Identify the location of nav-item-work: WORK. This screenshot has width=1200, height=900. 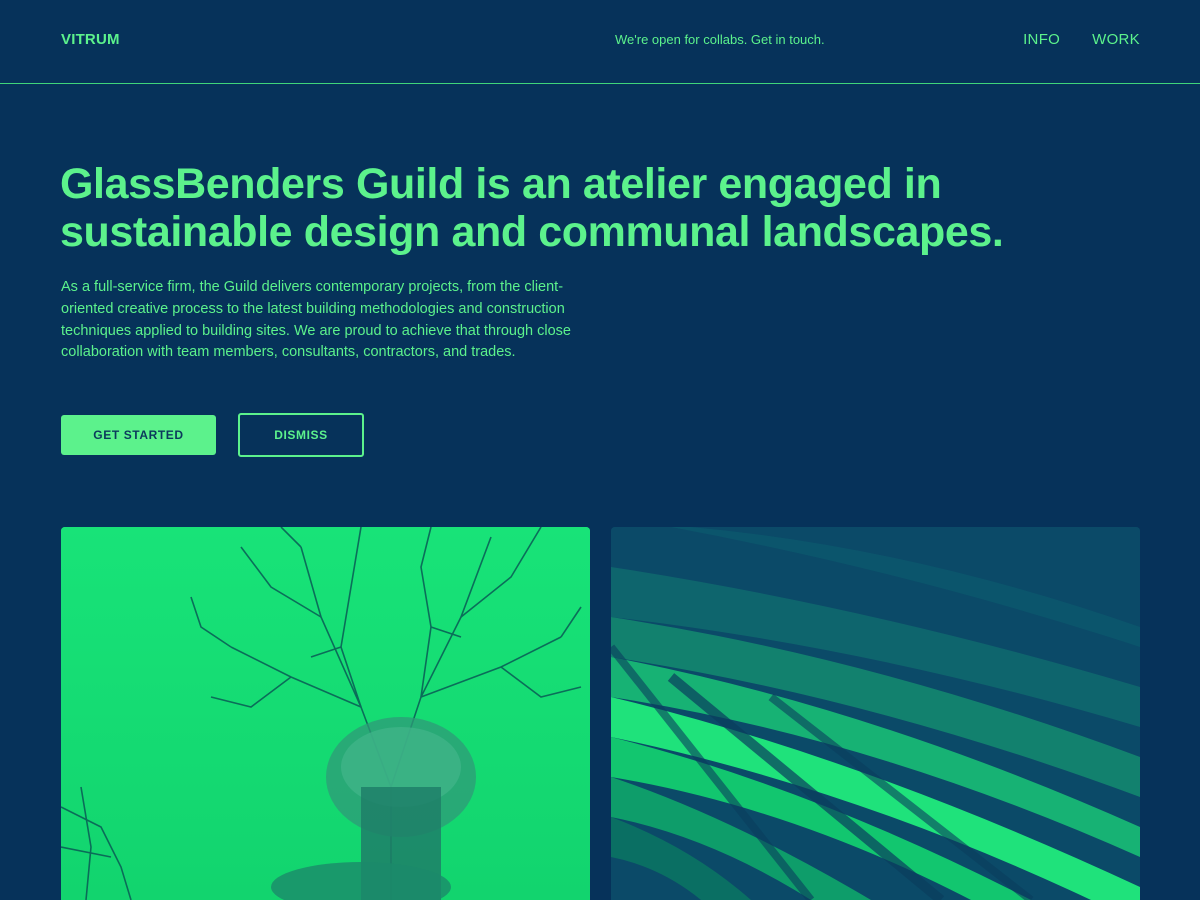
(1116, 39).